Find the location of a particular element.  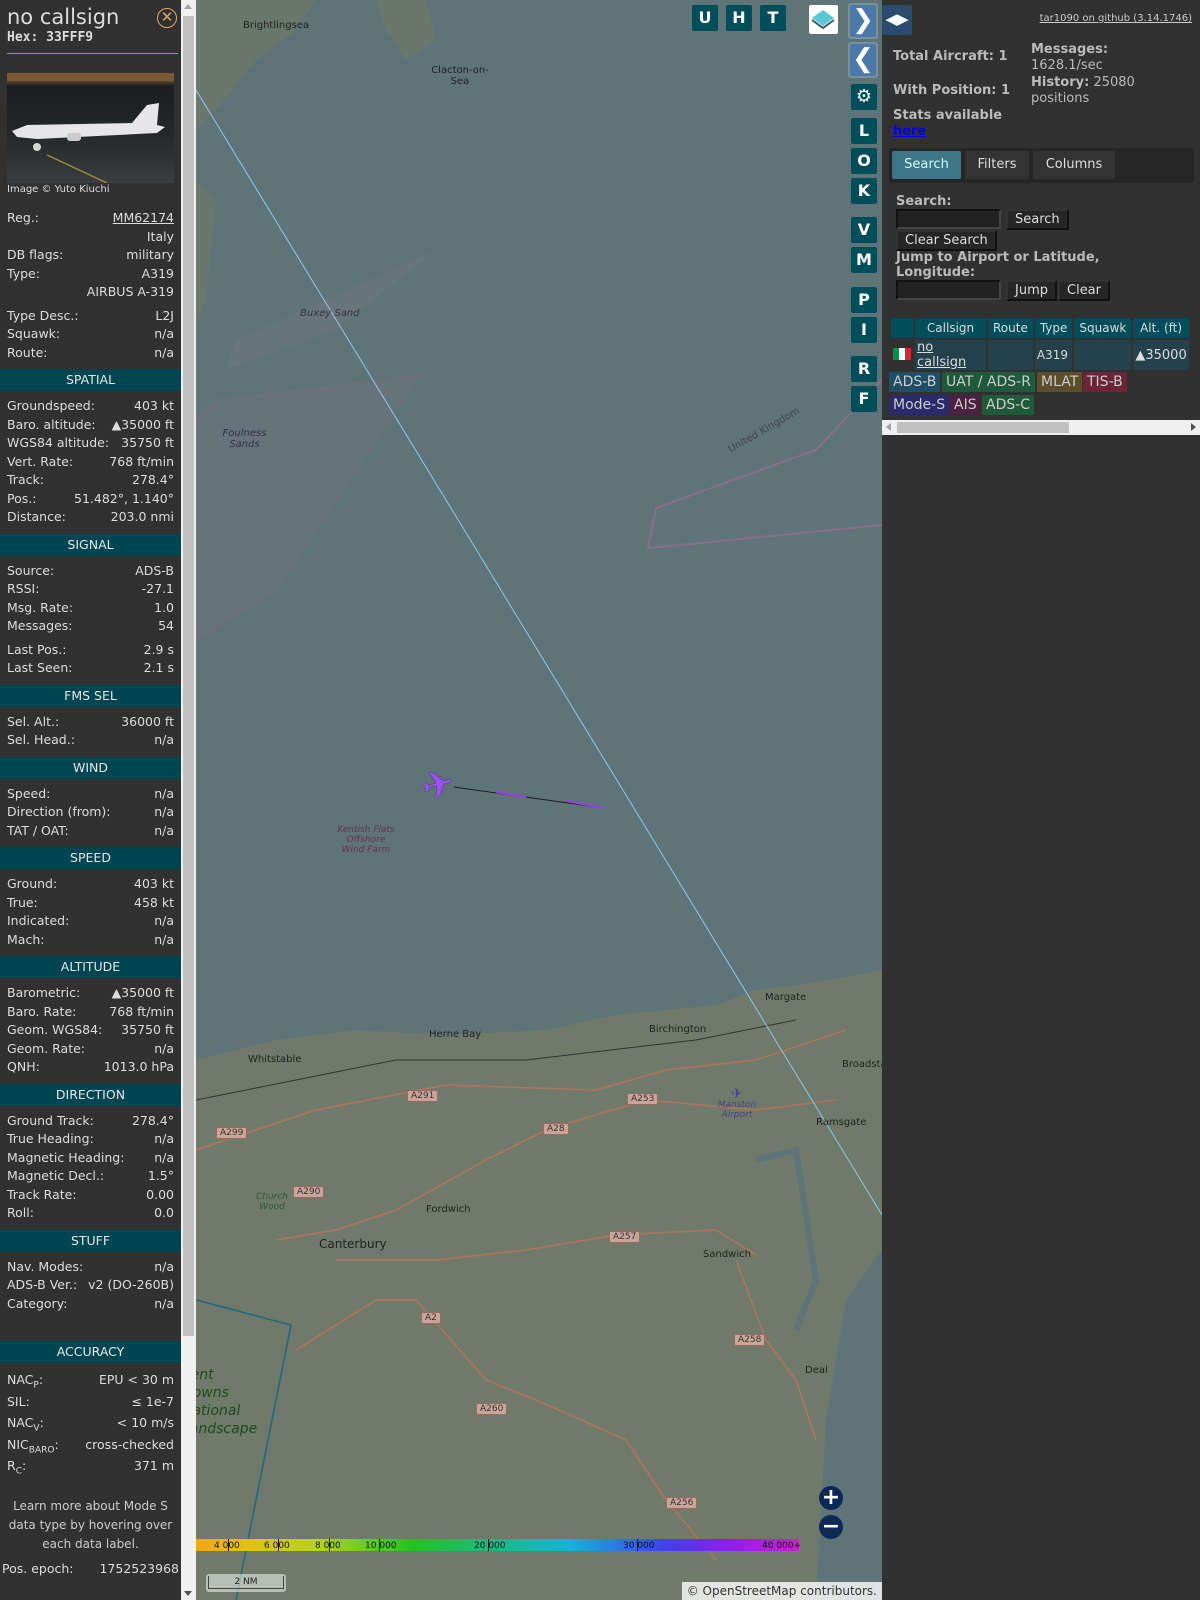

detail-label-text: Last Seen: is located at coordinates (40, 667).